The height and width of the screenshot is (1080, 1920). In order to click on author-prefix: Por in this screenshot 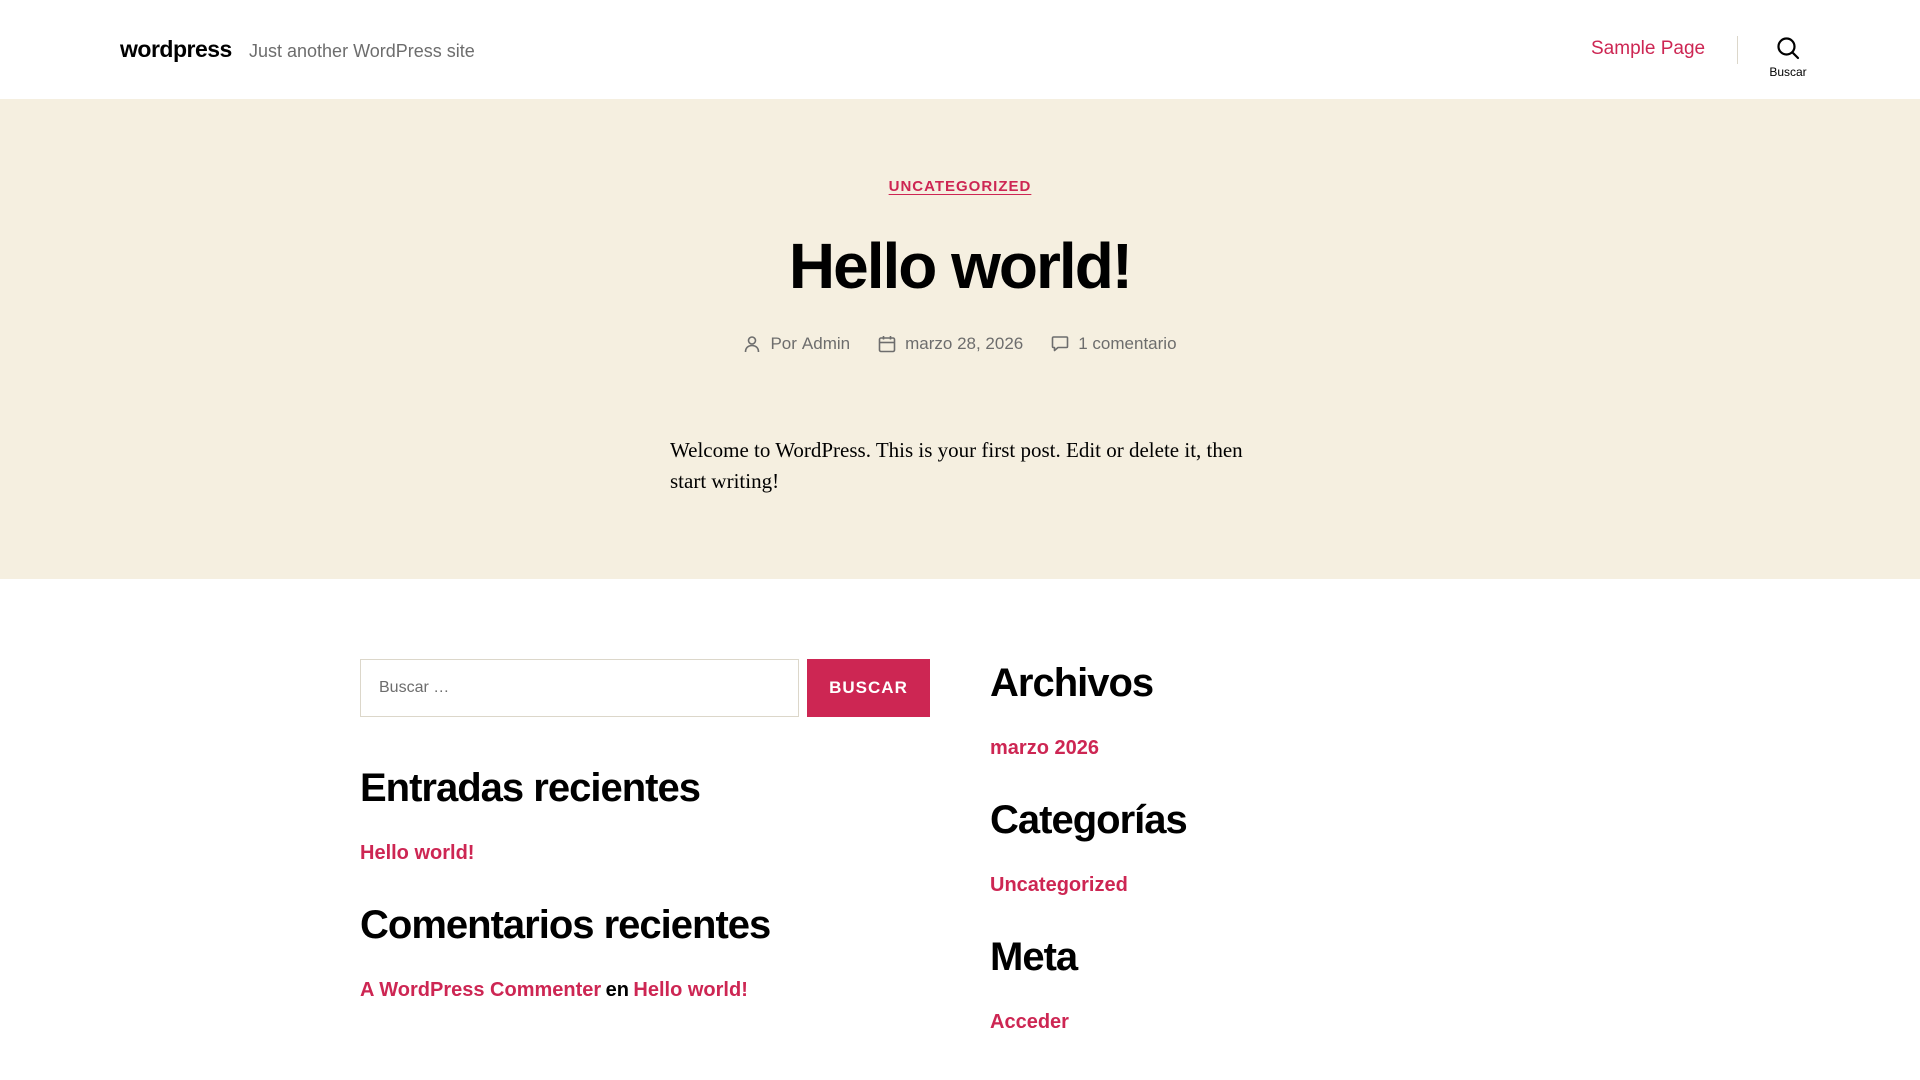, I will do `click(783, 343)`.